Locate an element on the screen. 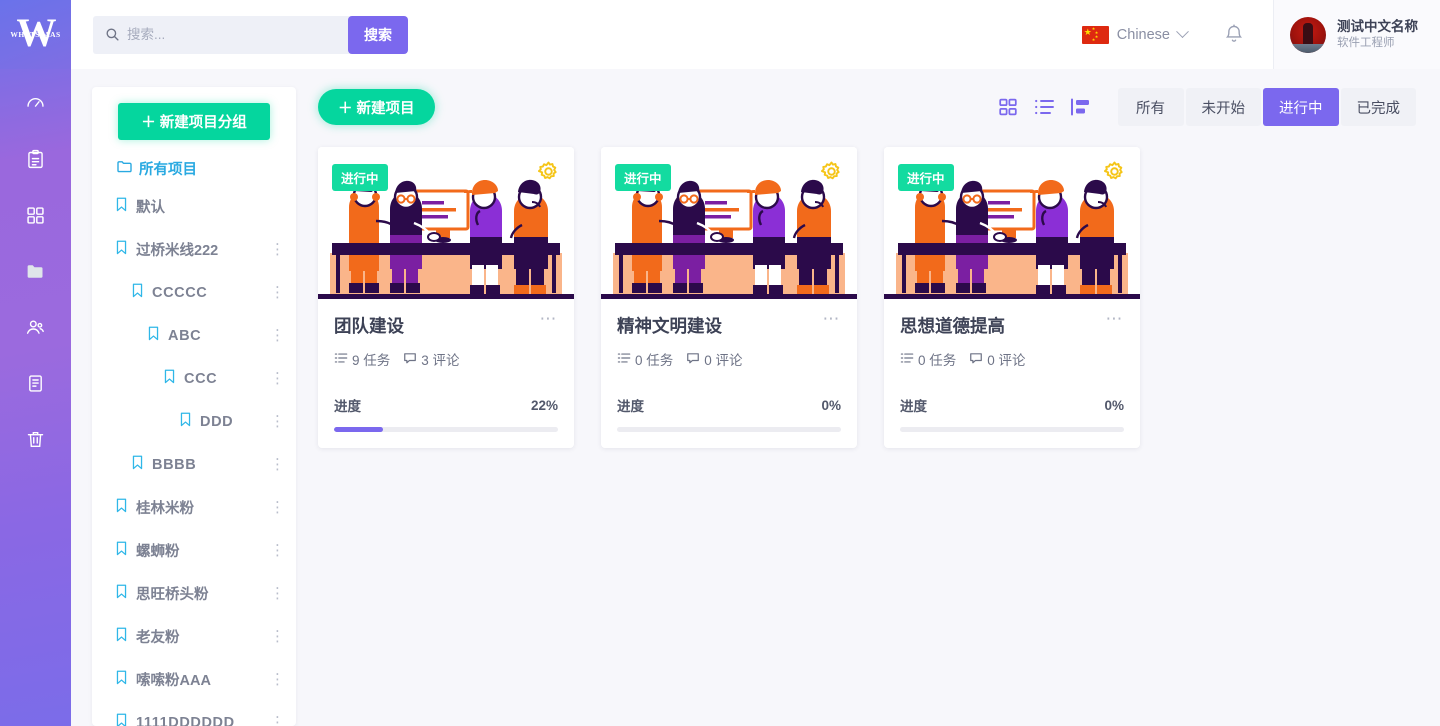 This screenshot has width=1440, height=726. user-name: 测试中文名称 is located at coordinates (1377, 26).